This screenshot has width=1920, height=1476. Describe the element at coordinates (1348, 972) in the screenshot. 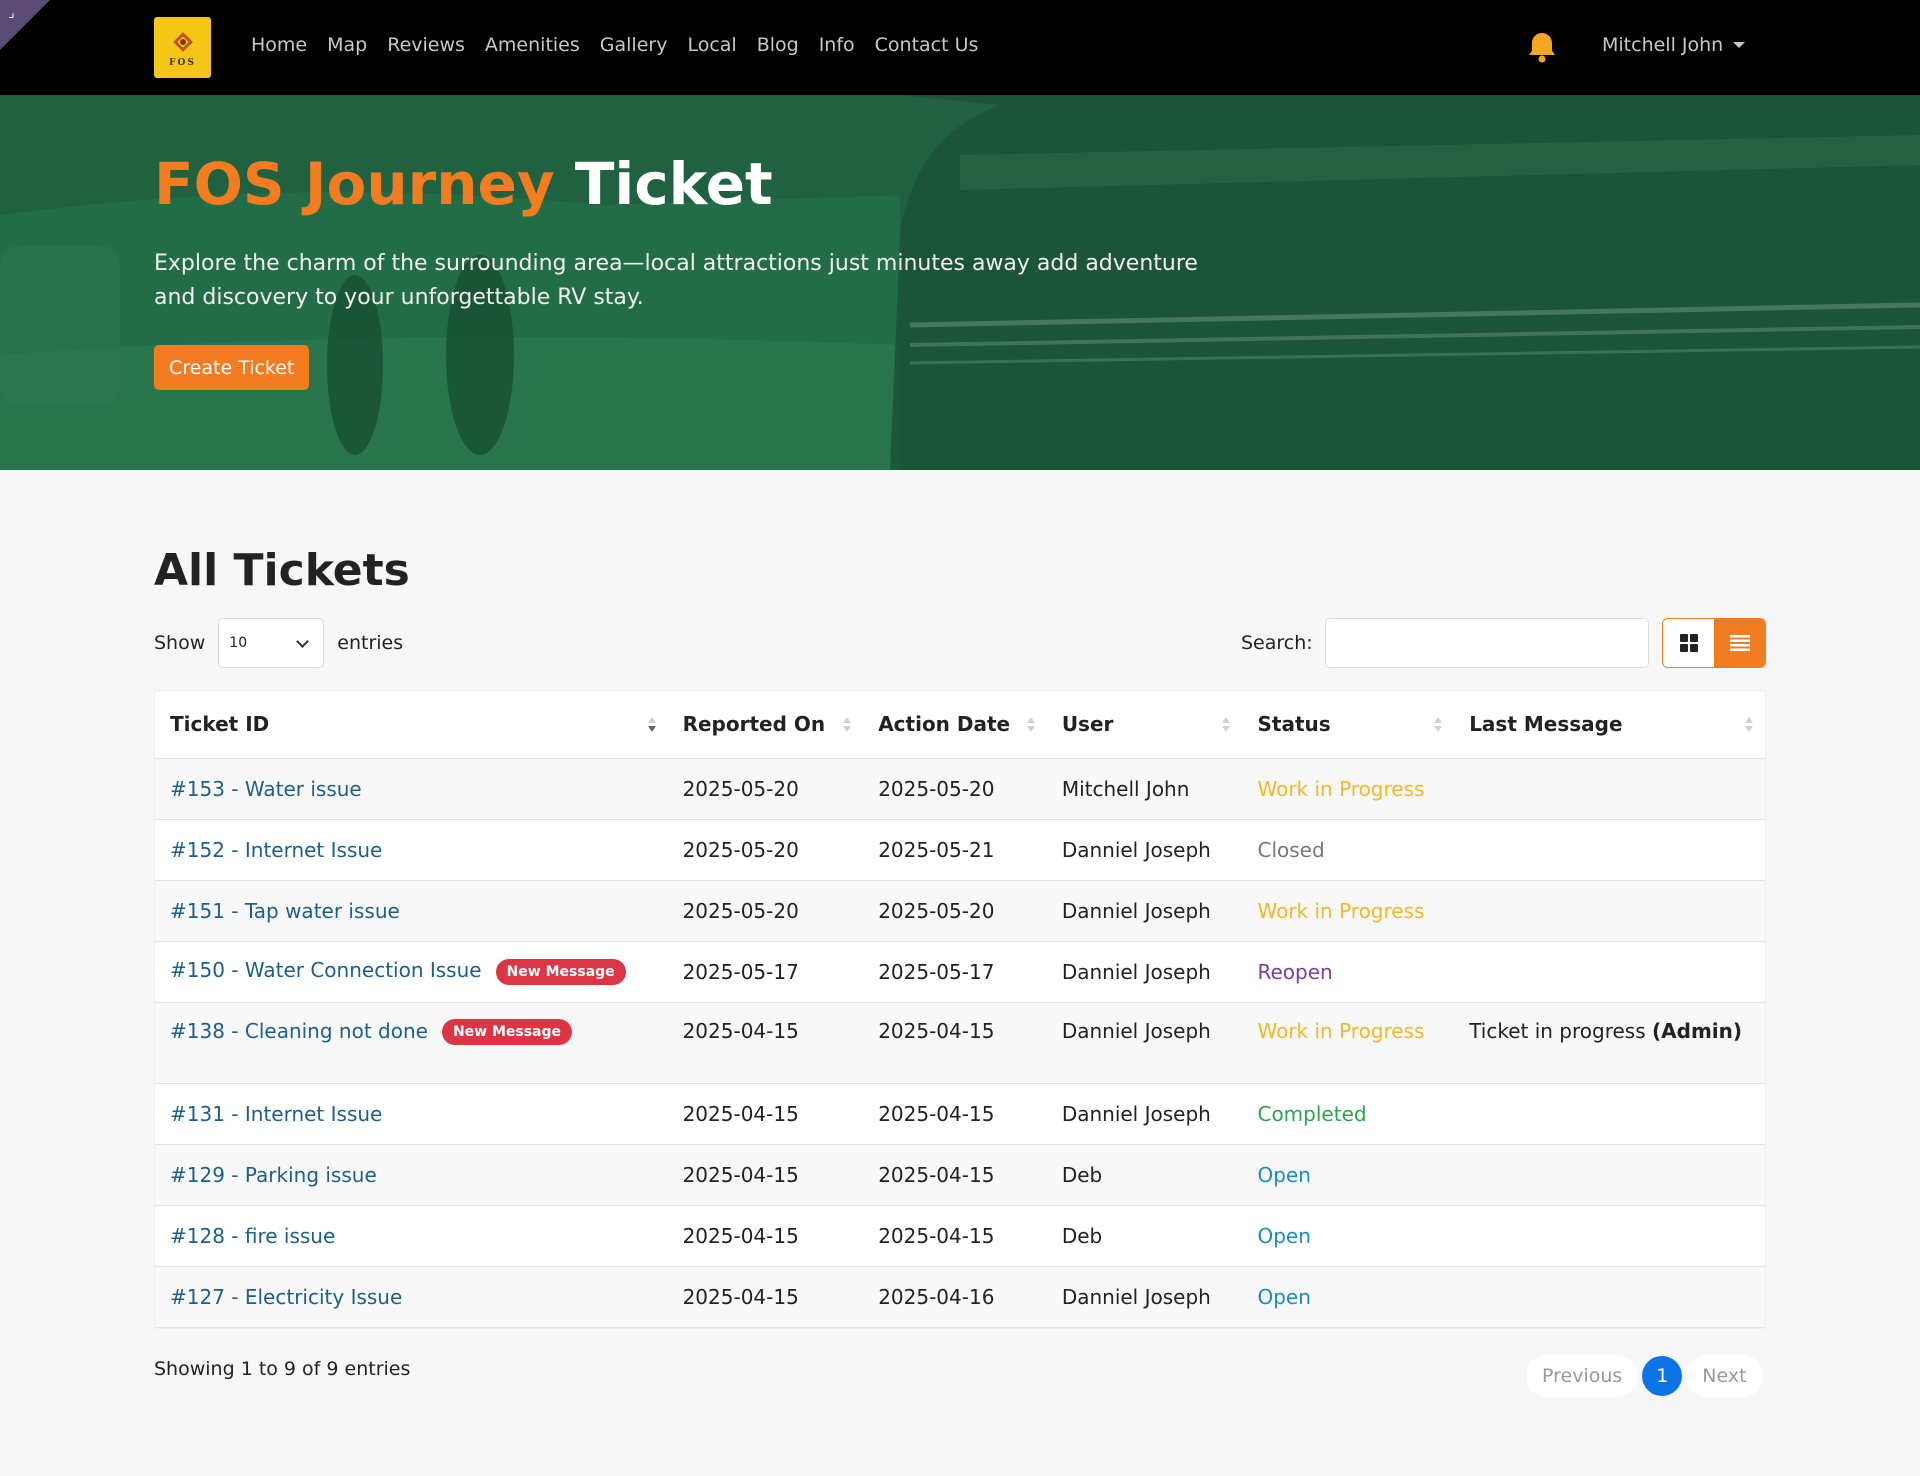

I see `status-cell: Reopen` at that location.